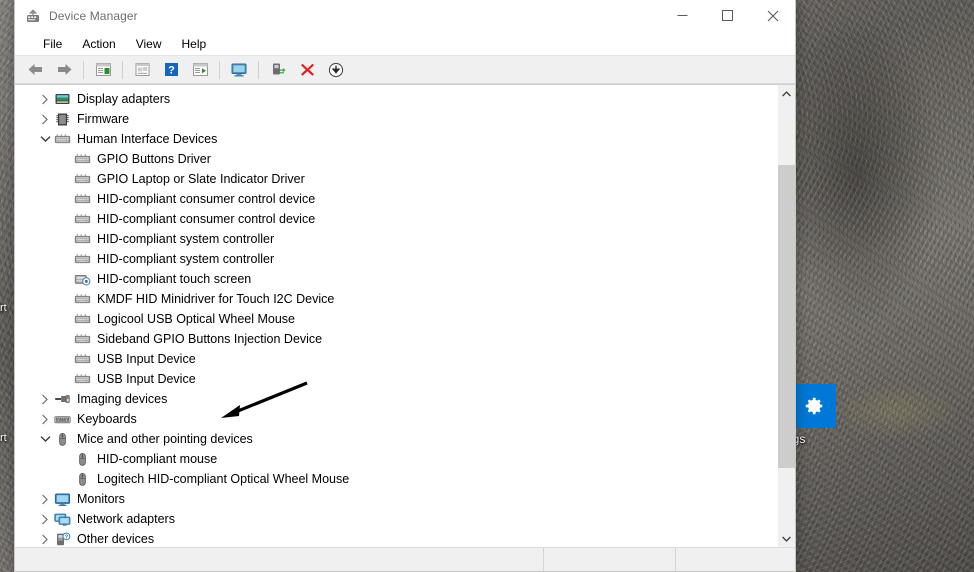  What do you see at coordinates (682, 15) in the screenshot?
I see `minimize-button` at bounding box center [682, 15].